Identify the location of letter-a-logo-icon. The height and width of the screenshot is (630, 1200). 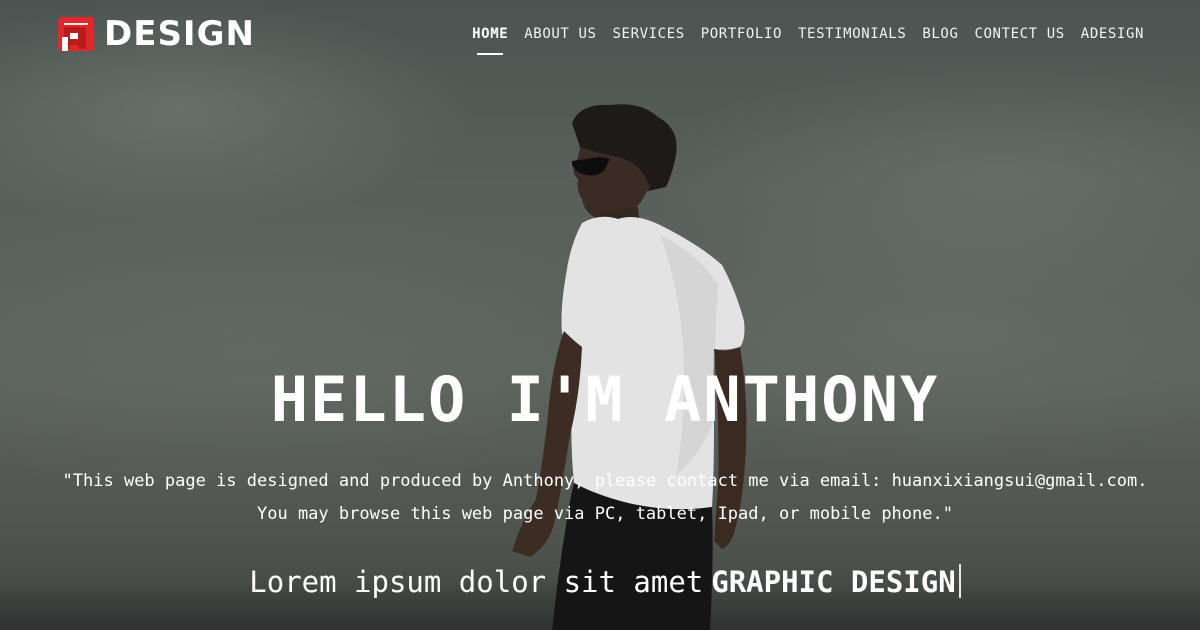
(76, 34).